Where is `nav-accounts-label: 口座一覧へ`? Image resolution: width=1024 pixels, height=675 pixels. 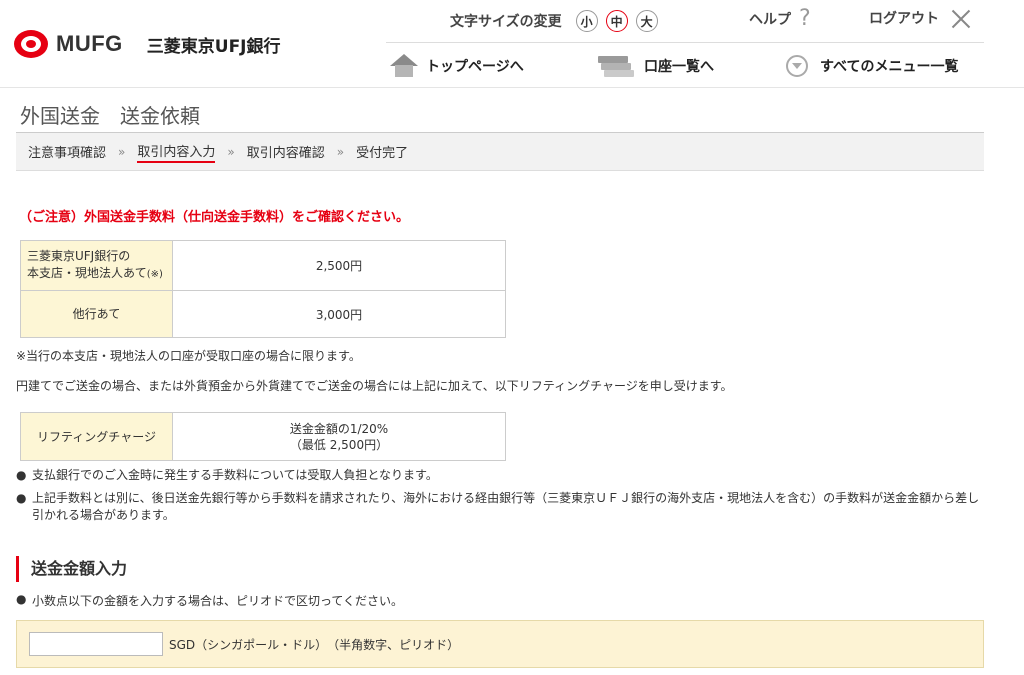
nav-accounts-label: 口座一覧へ is located at coordinates (679, 67).